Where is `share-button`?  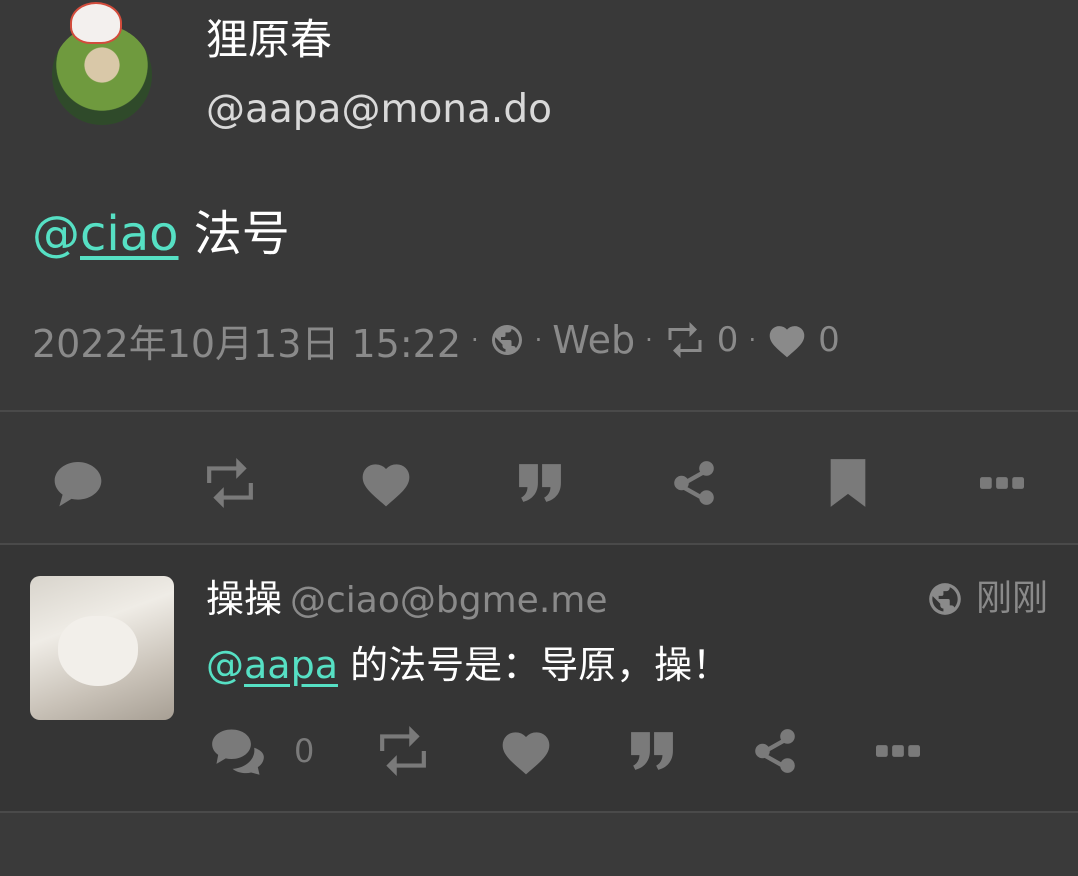 share-button is located at coordinates (694, 483).